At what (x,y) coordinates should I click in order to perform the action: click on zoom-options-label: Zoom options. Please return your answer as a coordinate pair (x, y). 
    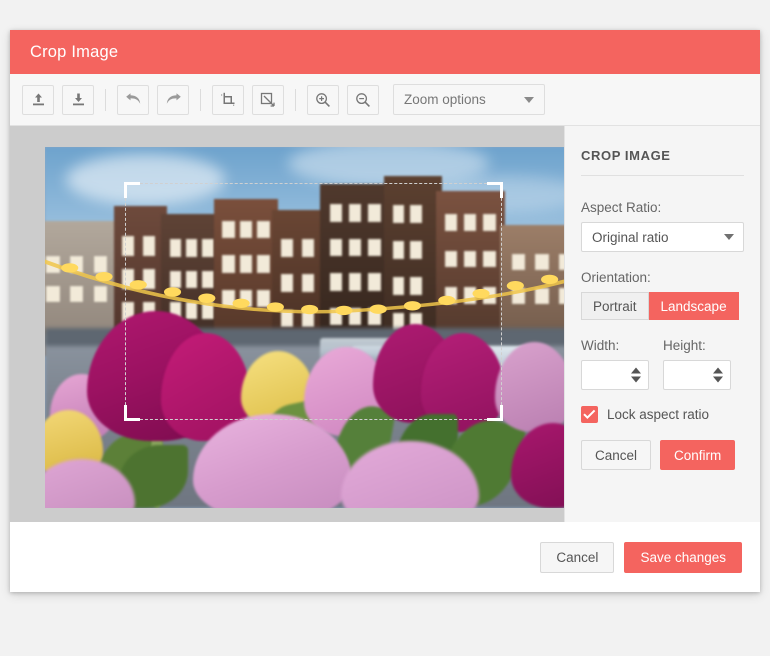
    Looking at the image, I should click on (445, 99).